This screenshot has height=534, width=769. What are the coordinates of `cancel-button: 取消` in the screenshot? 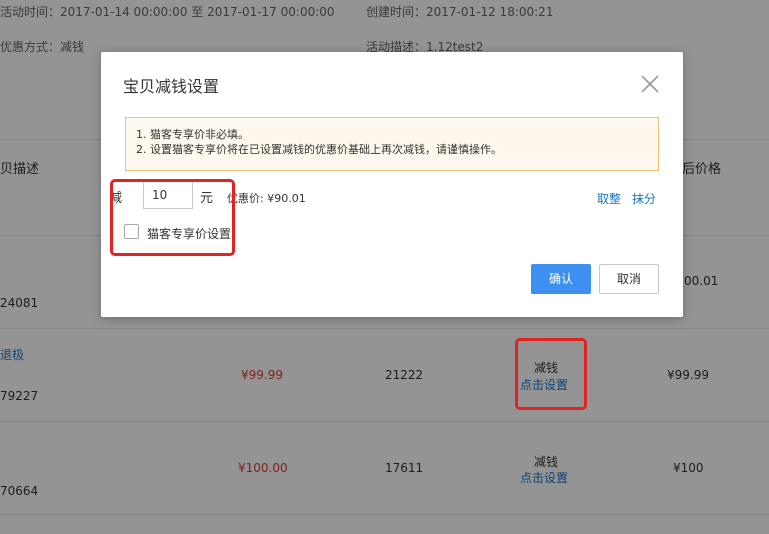 It's located at (629, 279).